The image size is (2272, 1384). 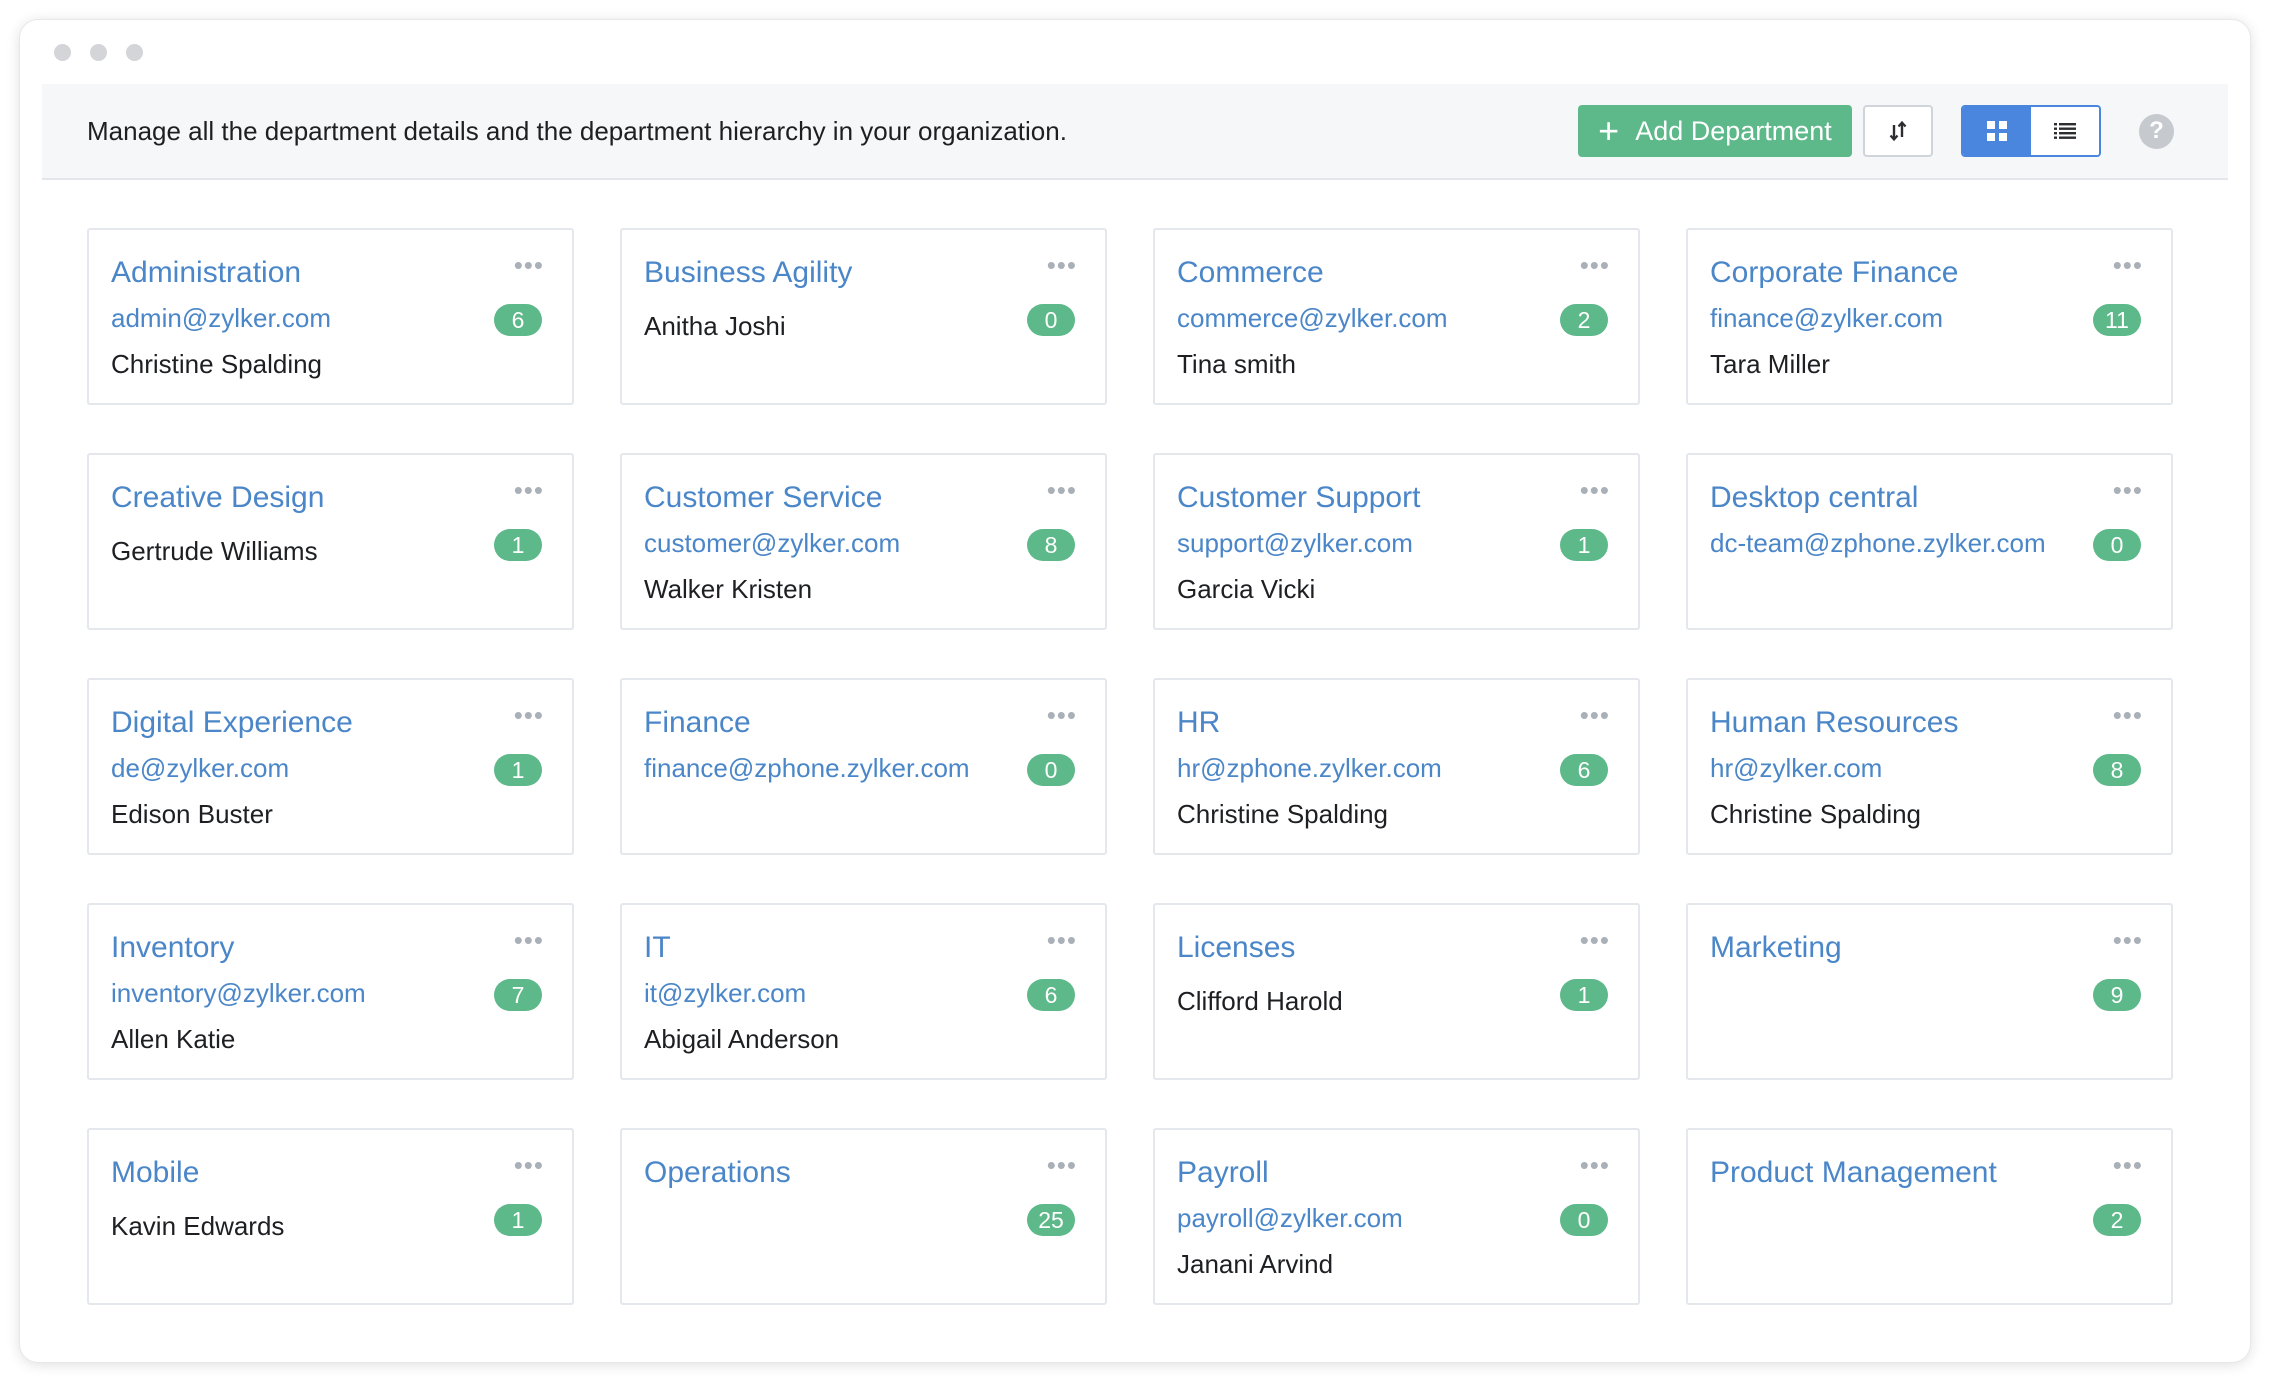 I want to click on view-toggle, so click(x=2031, y=131).